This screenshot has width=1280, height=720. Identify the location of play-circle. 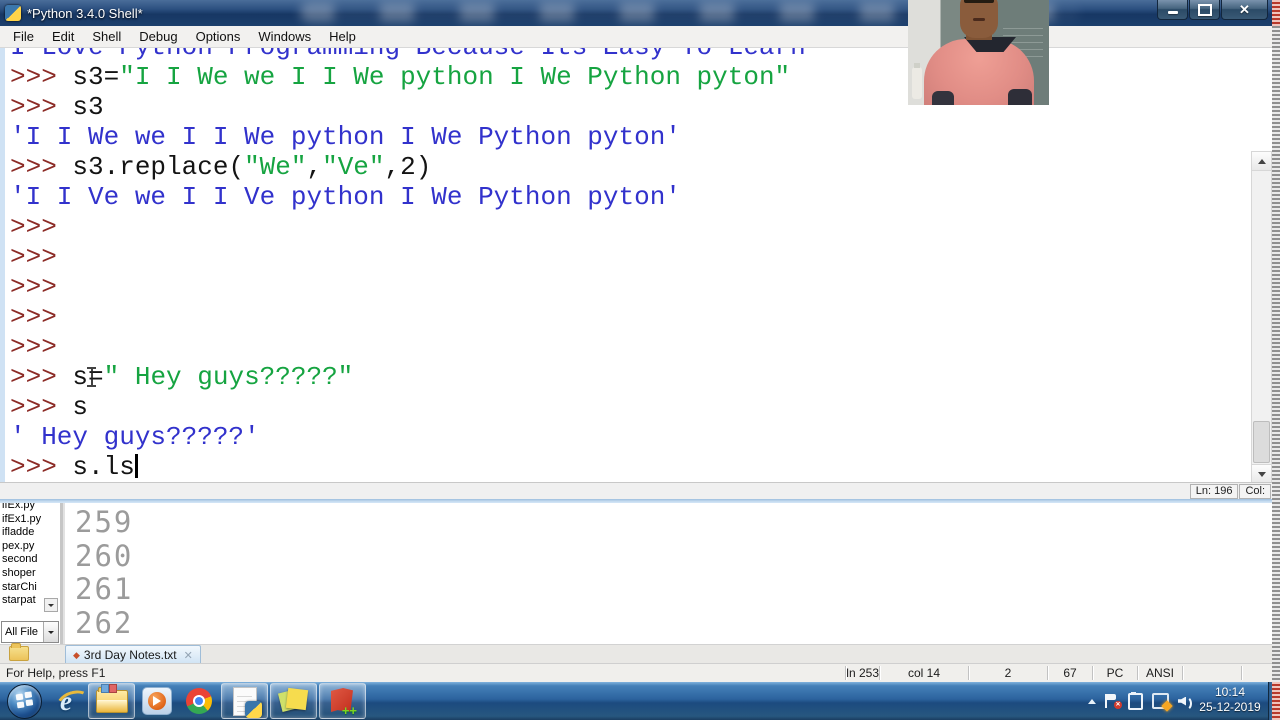
(157, 701).